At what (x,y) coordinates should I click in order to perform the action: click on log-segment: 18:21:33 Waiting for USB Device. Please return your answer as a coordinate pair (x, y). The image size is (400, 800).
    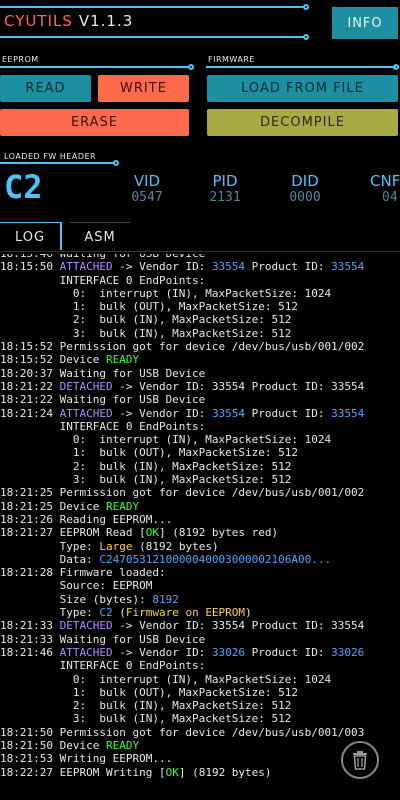
    Looking at the image, I should click on (103, 639).